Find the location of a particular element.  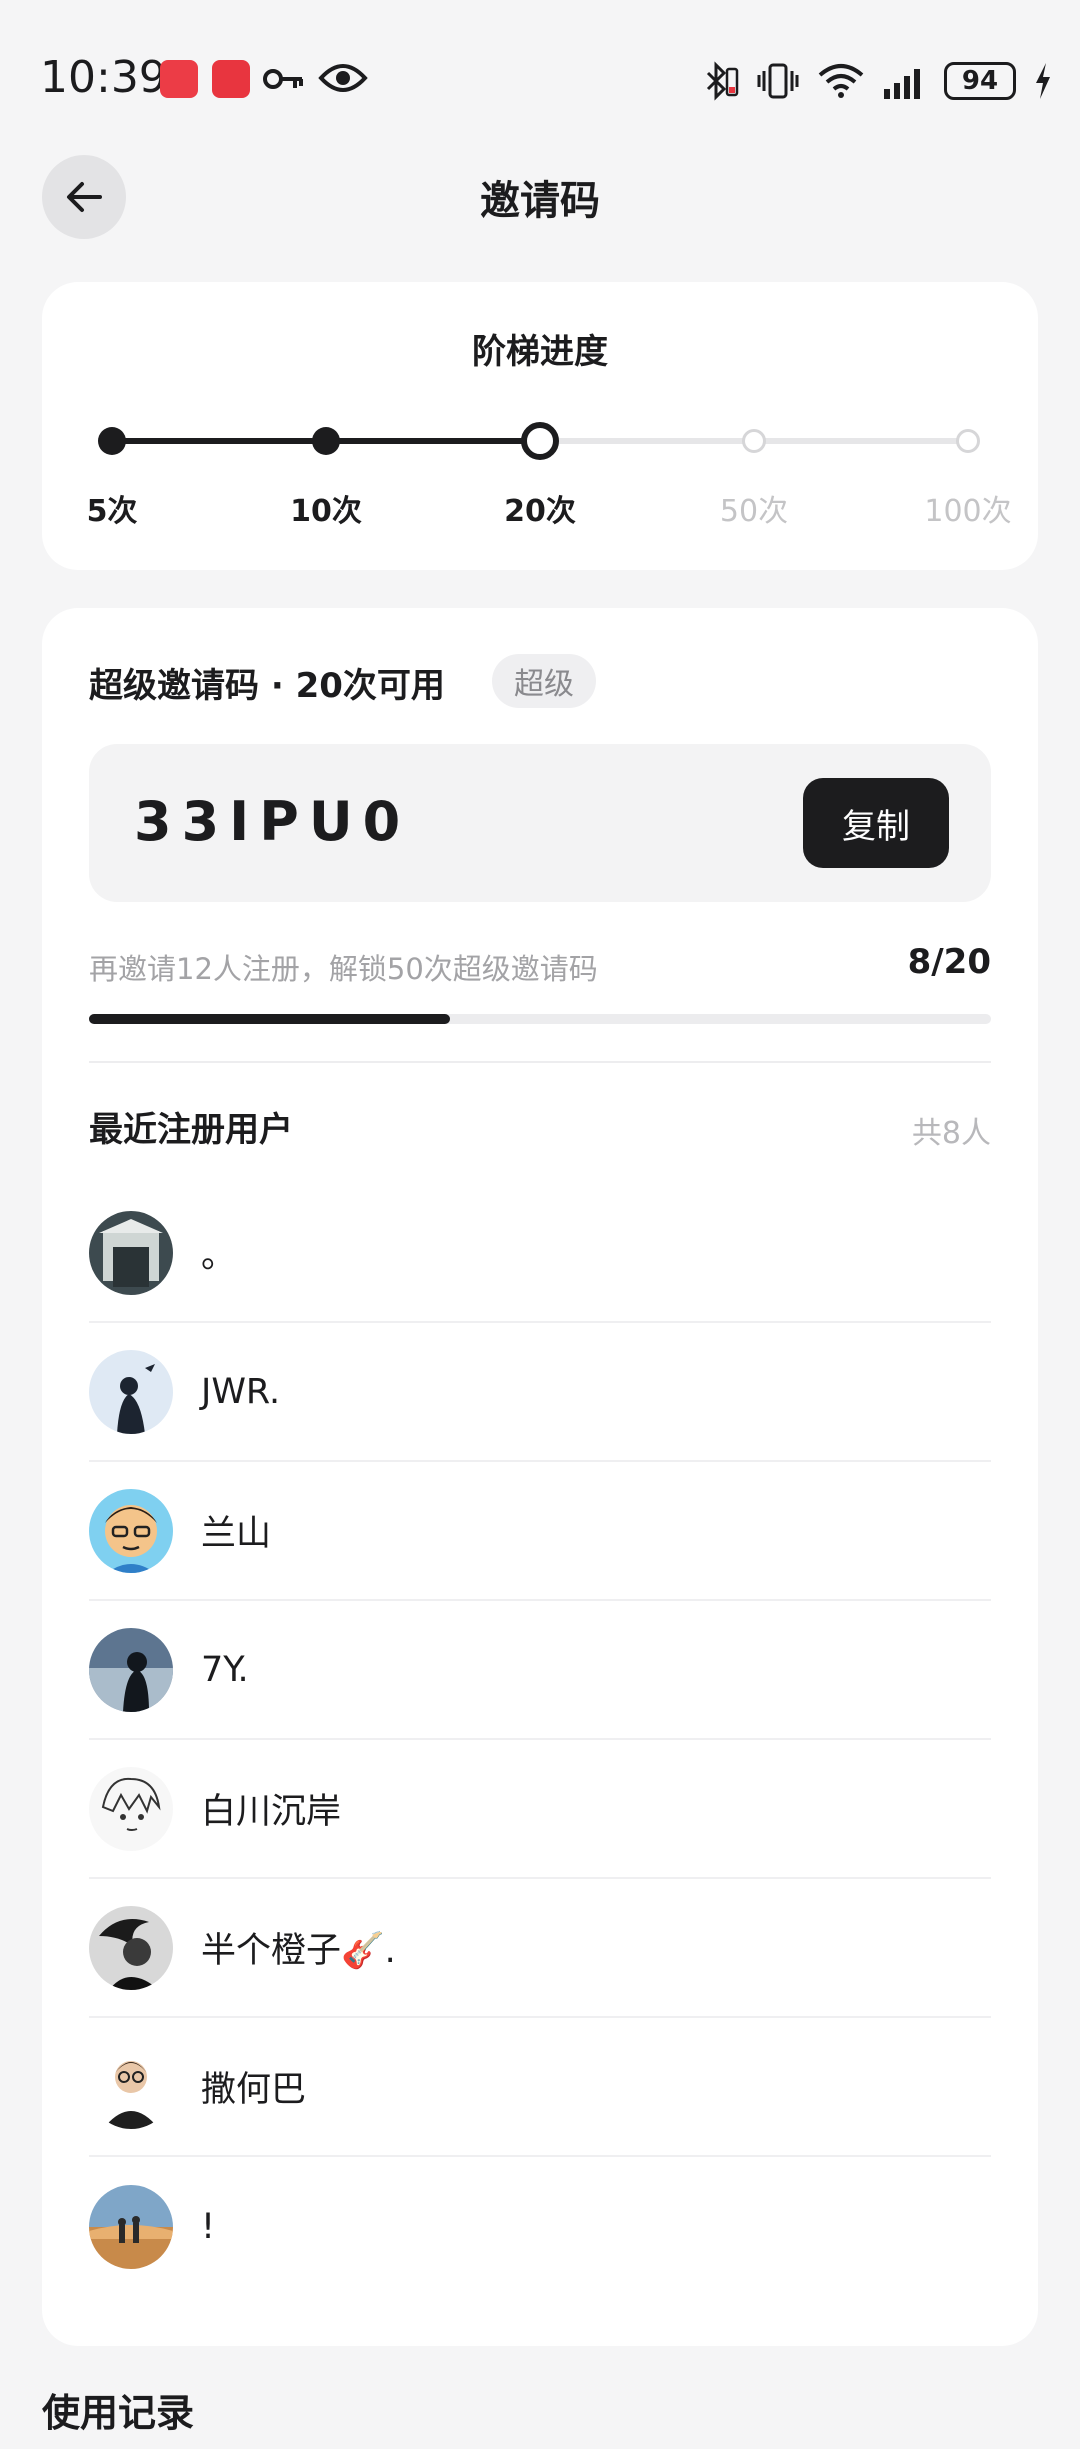

user-row: 白川沉岸 is located at coordinates (540, 1809).